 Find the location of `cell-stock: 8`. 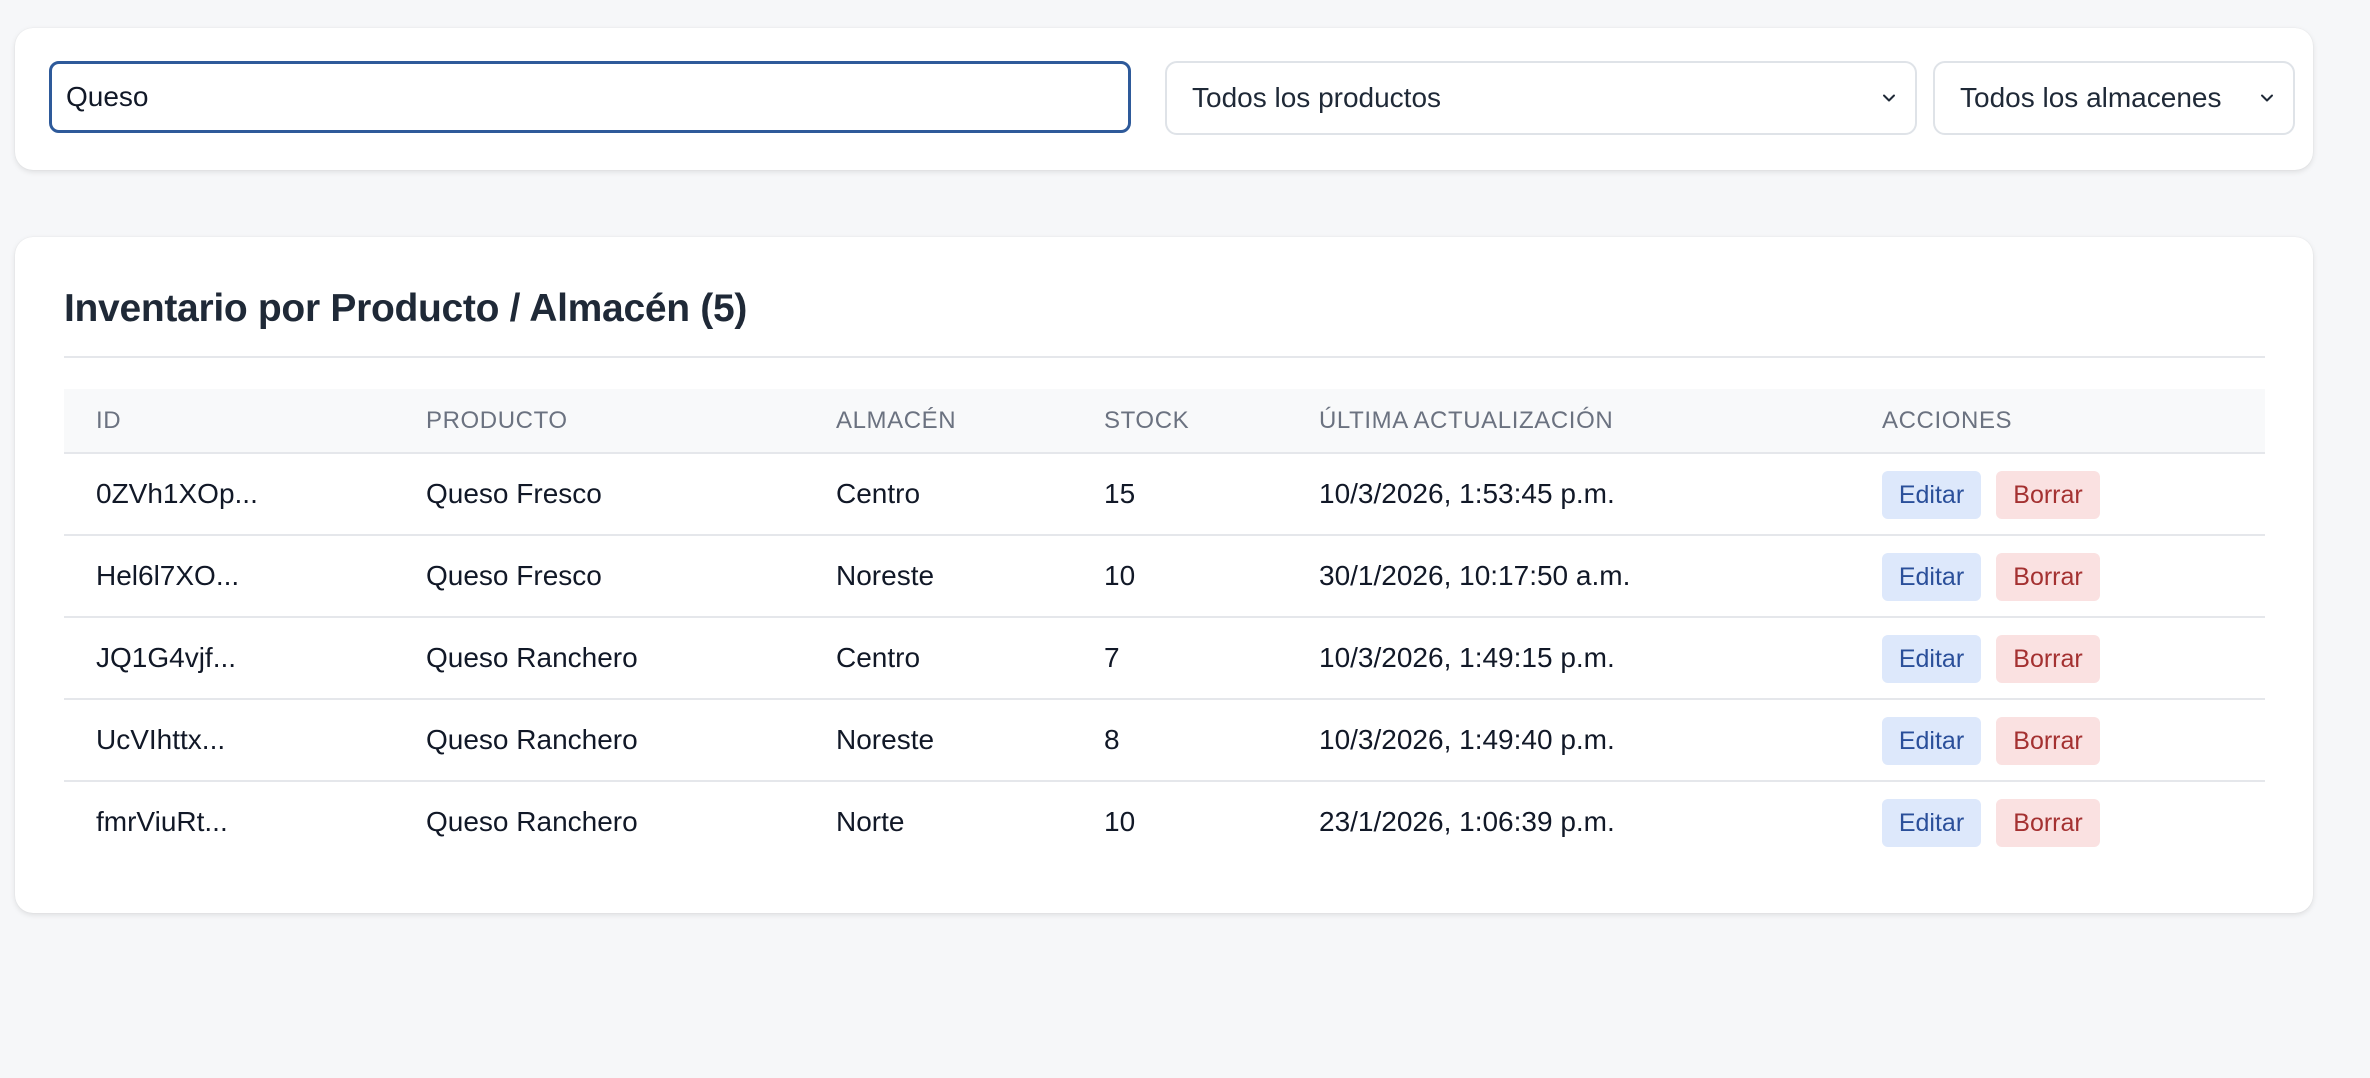

cell-stock: 8 is located at coordinates (1112, 739).